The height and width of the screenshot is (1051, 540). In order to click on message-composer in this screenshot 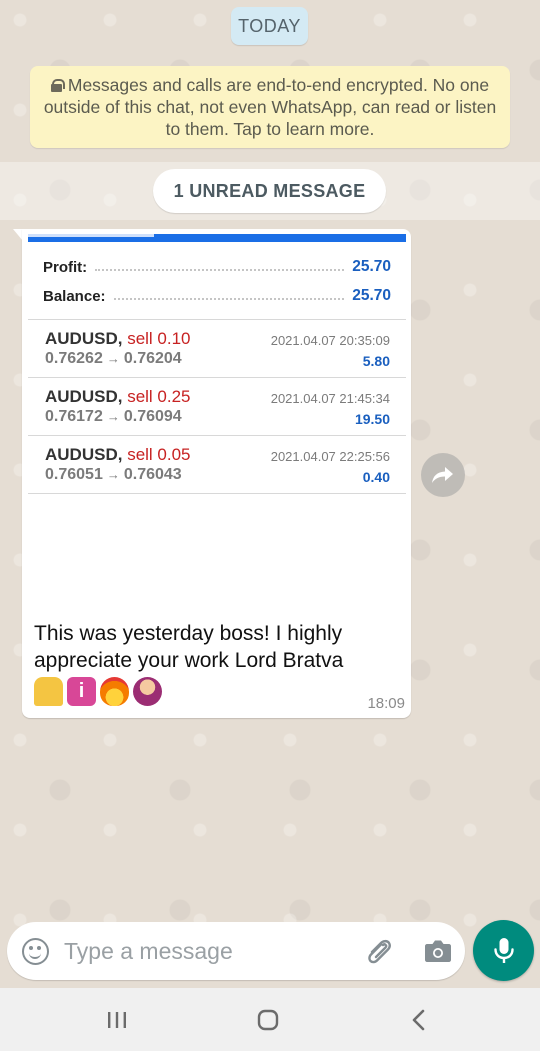, I will do `click(236, 951)`.